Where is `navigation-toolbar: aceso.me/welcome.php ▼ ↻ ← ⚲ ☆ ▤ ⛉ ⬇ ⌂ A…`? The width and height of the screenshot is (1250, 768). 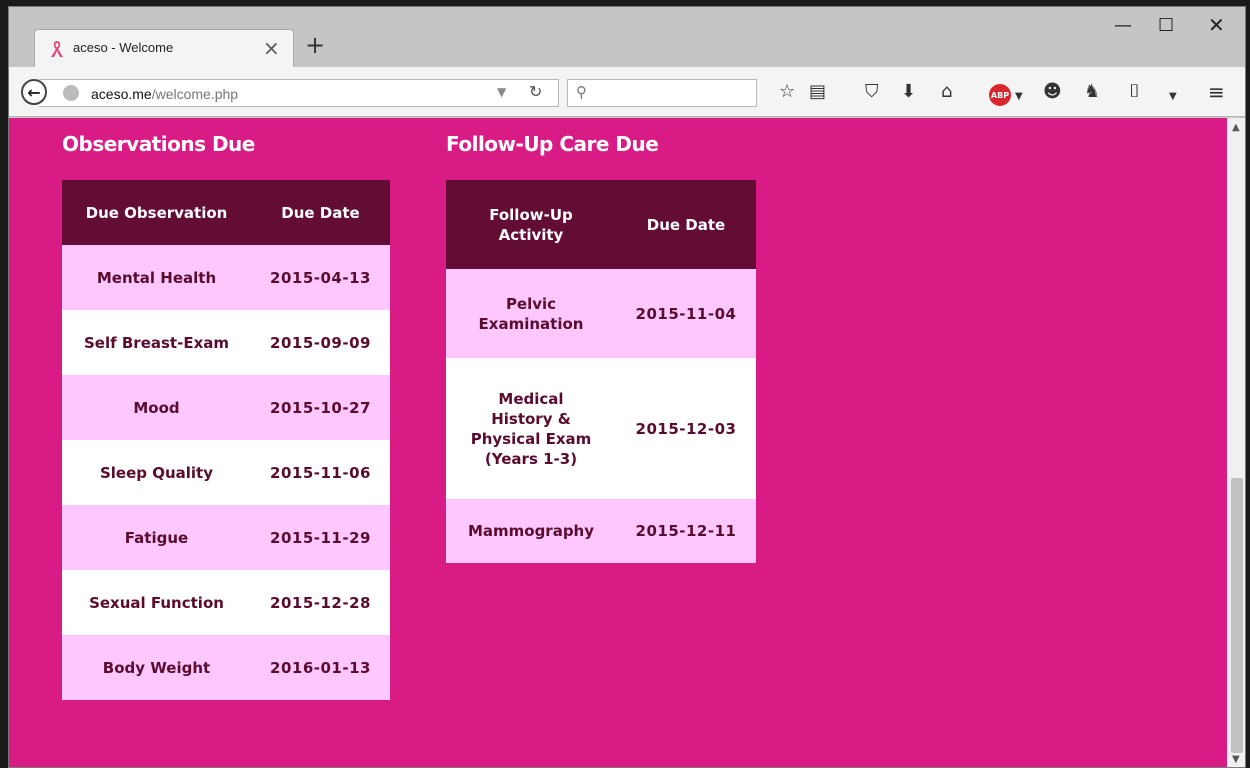
navigation-toolbar: aceso.me/welcome.php ▼ ↻ ← ⚲ ☆ ▤ ⛉ ⬇ ⌂ A… is located at coordinates (627, 92).